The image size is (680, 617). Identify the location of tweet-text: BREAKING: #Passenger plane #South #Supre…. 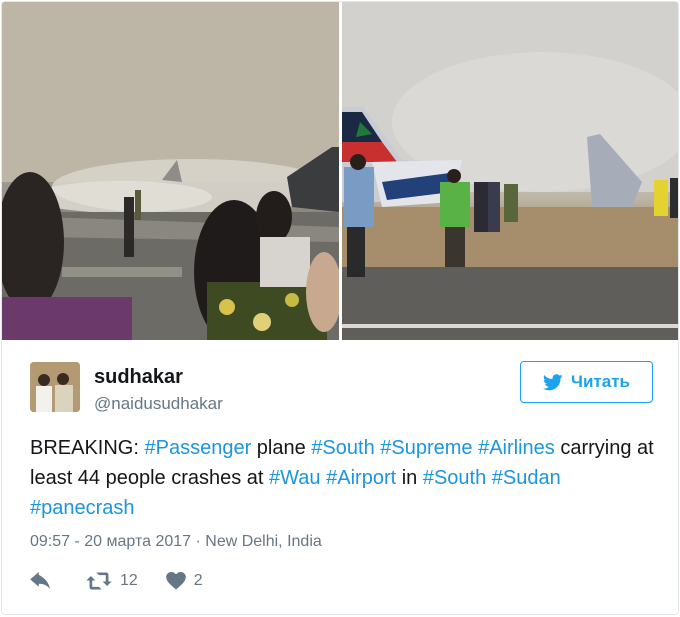
(345, 478).